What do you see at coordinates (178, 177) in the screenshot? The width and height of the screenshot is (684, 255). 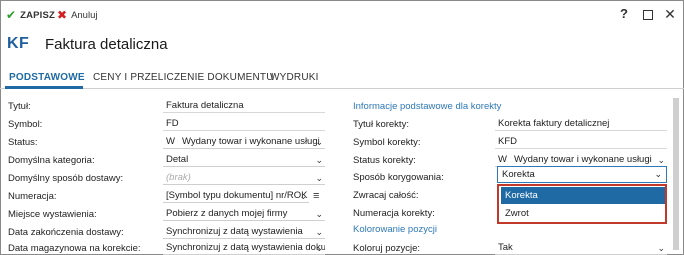 I see `dostawa-placeholder: (brak)` at bounding box center [178, 177].